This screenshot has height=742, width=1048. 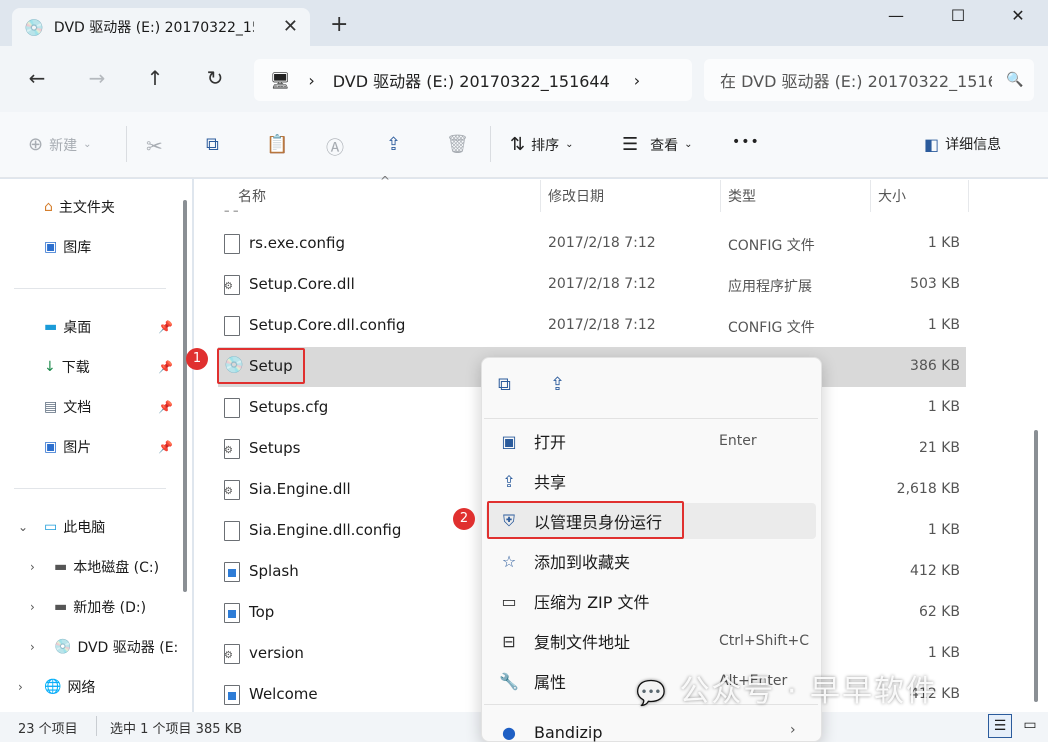 I want to click on file-name: Setups.cfg, so click(x=289, y=407).